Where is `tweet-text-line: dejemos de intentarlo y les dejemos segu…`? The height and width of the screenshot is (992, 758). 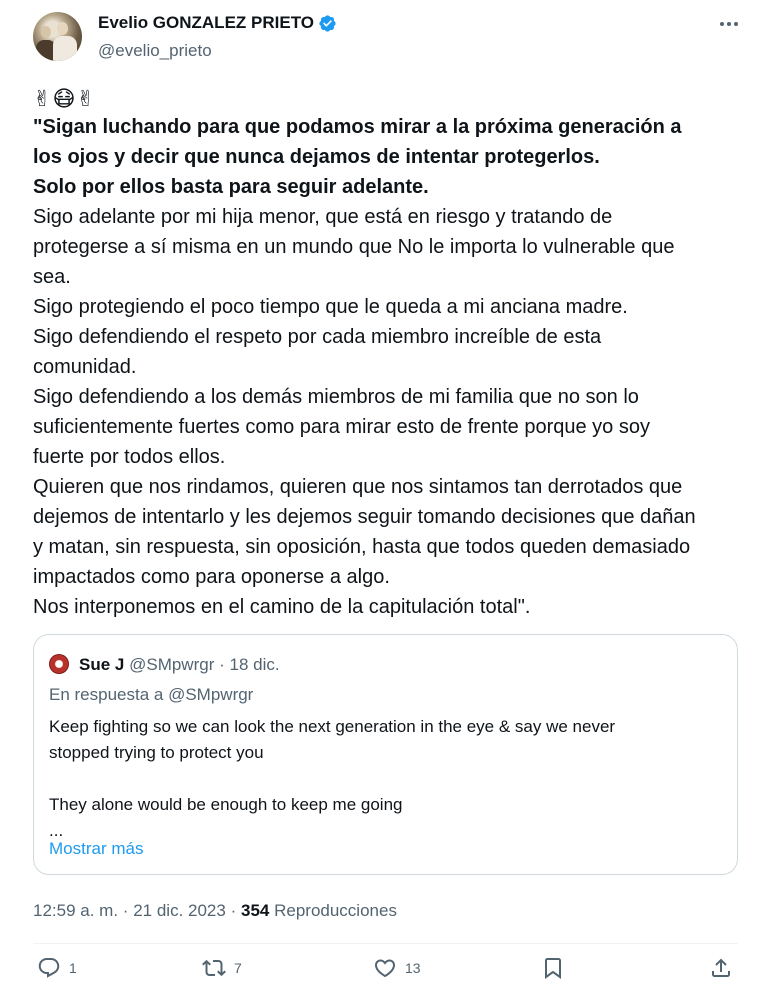
tweet-text-line: dejemos de intentarlo y les dejemos segu… is located at coordinates (364, 517).